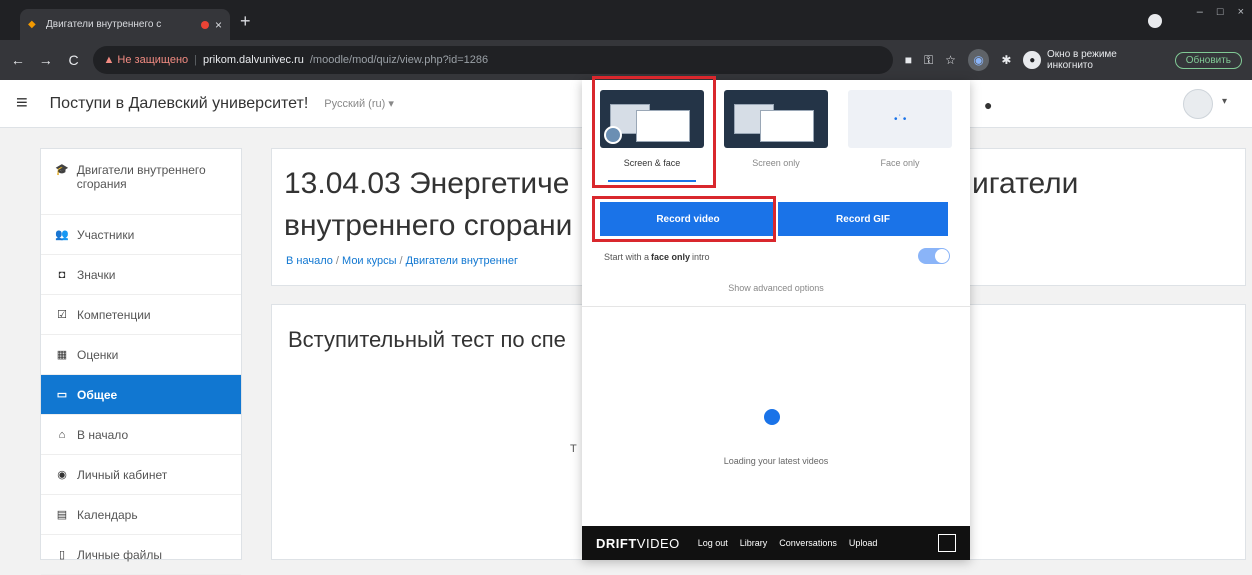  I want to click on record-video-button: Record video, so click(688, 219).